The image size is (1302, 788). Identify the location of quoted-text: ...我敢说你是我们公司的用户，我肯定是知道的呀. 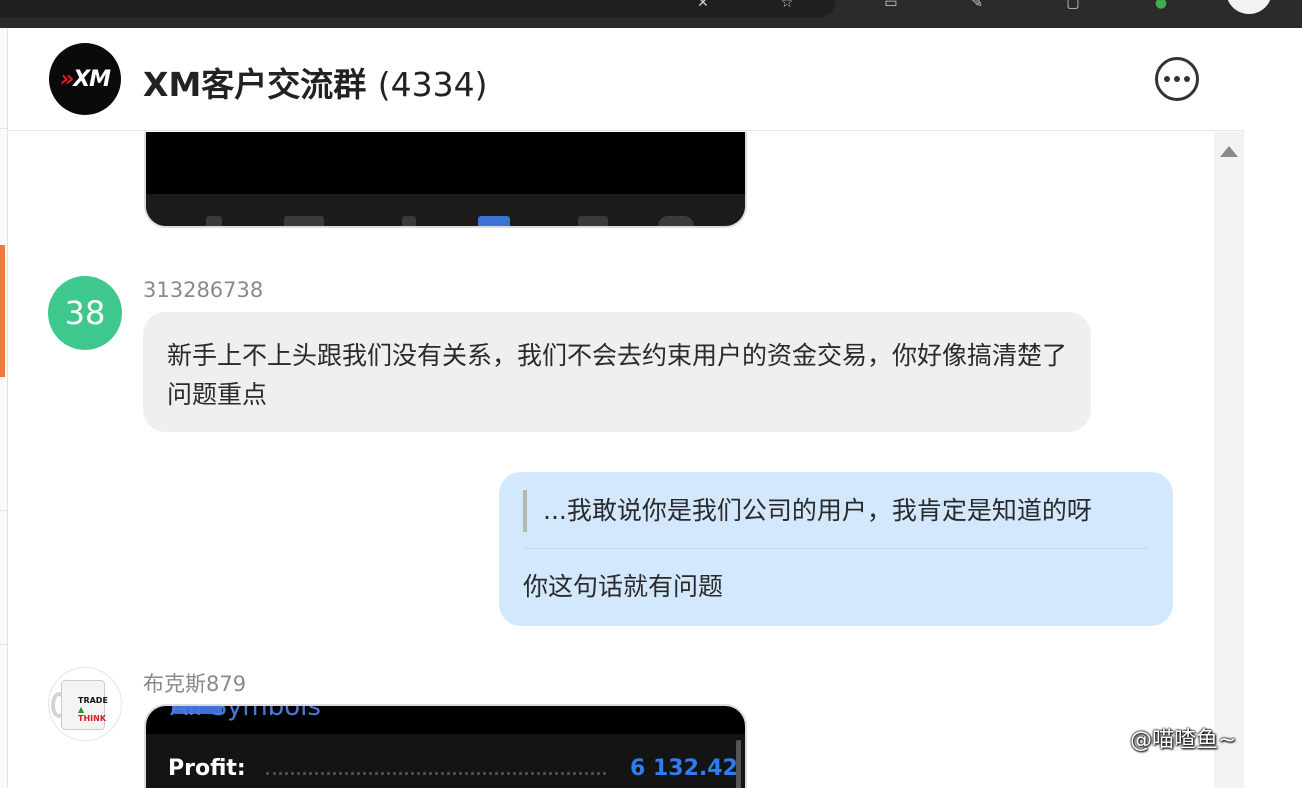
(807, 511).